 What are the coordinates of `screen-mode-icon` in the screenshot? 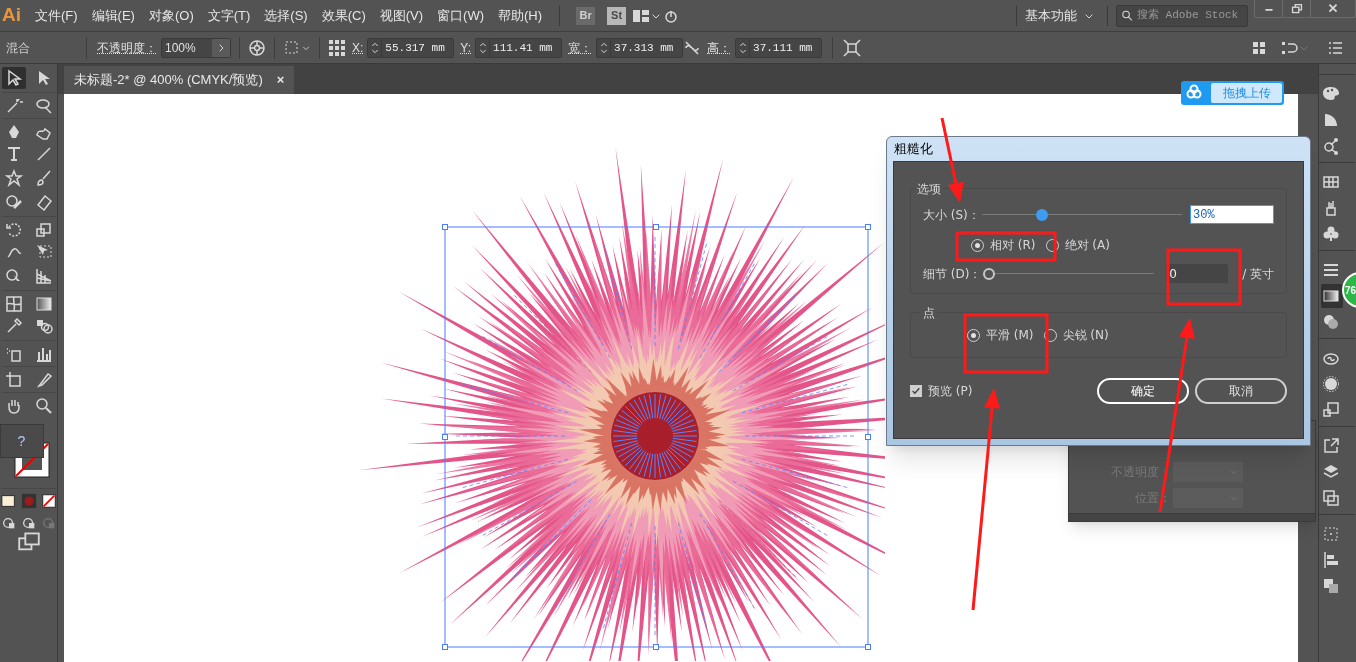 It's located at (28, 542).